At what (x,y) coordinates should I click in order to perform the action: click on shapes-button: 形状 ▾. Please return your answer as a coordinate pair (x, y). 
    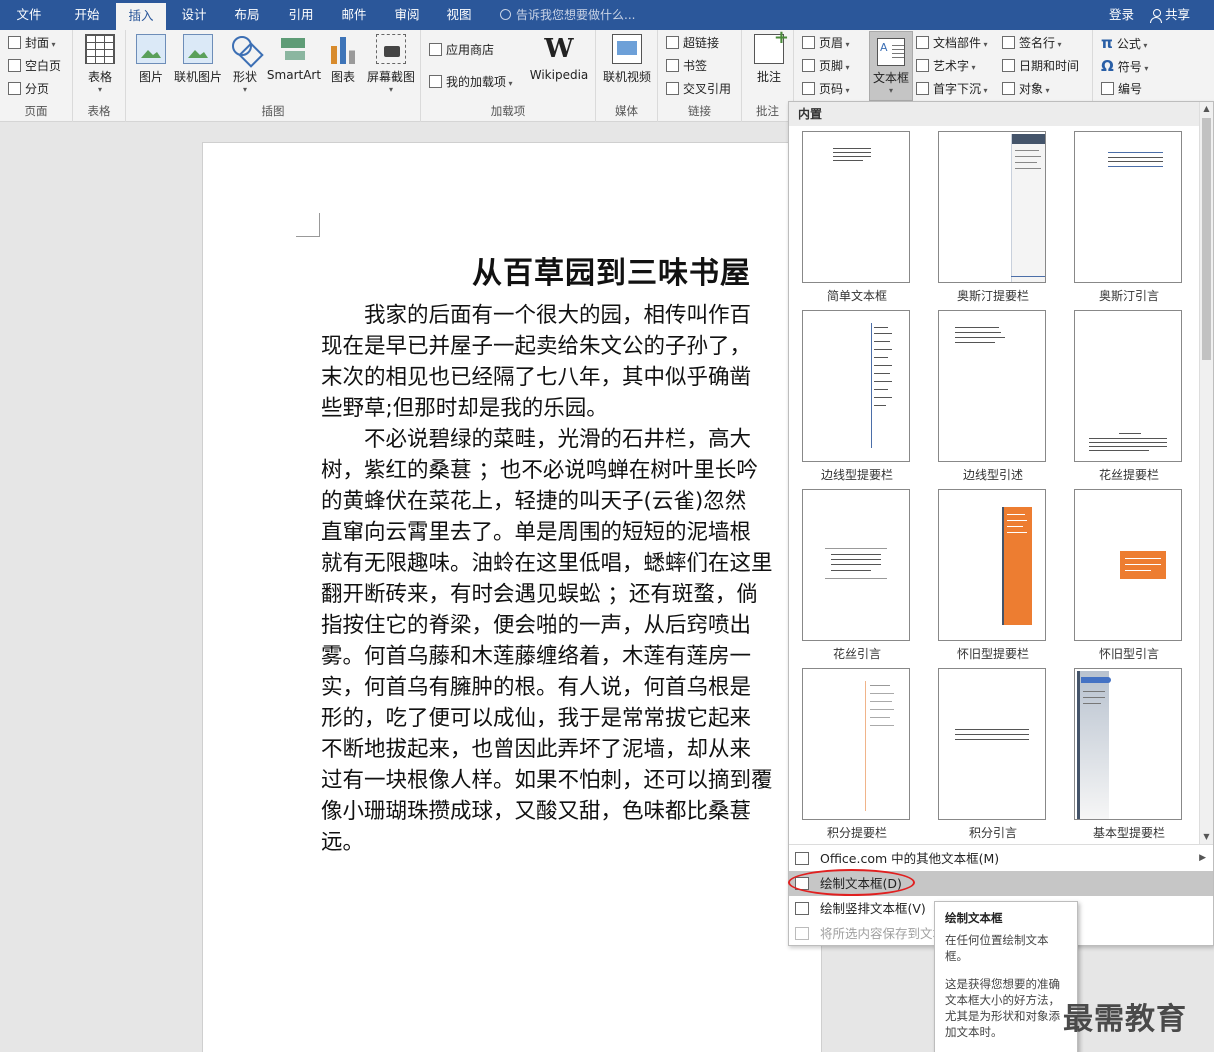
    Looking at the image, I should click on (245, 64).